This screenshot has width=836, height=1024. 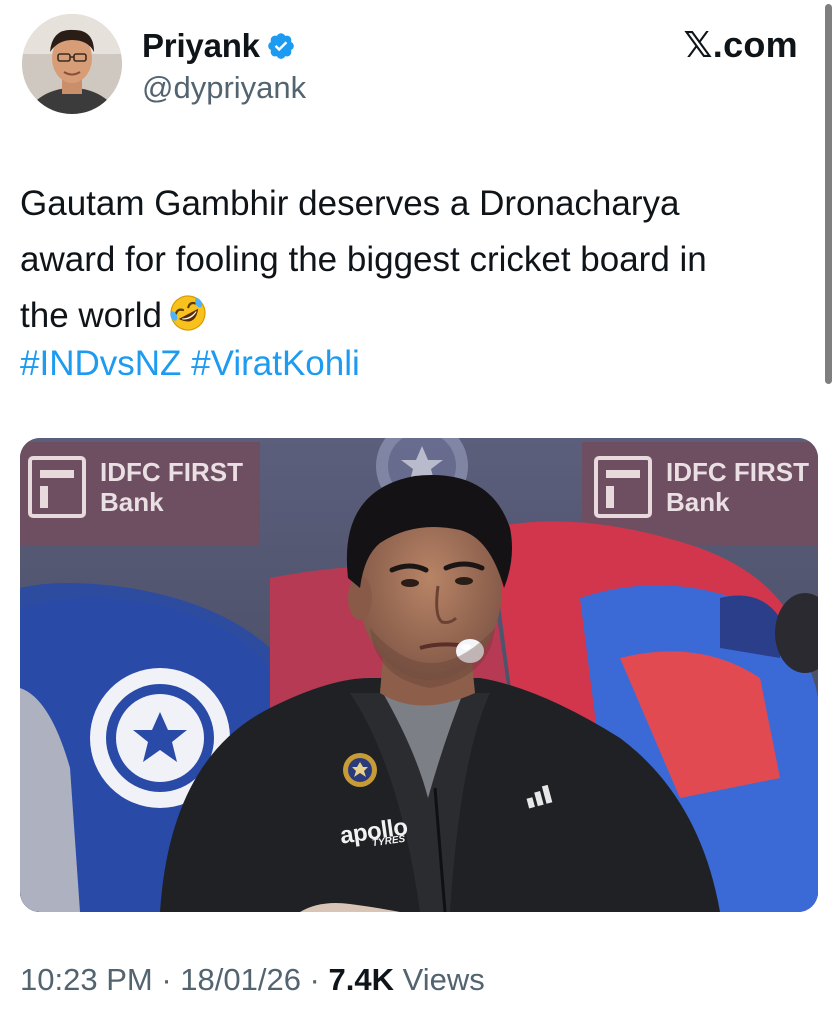 What do you see at coordinates (240, 979) in the screenshot?
I see `tweet-date: 18/01/26` at bounding box center [240, 979].